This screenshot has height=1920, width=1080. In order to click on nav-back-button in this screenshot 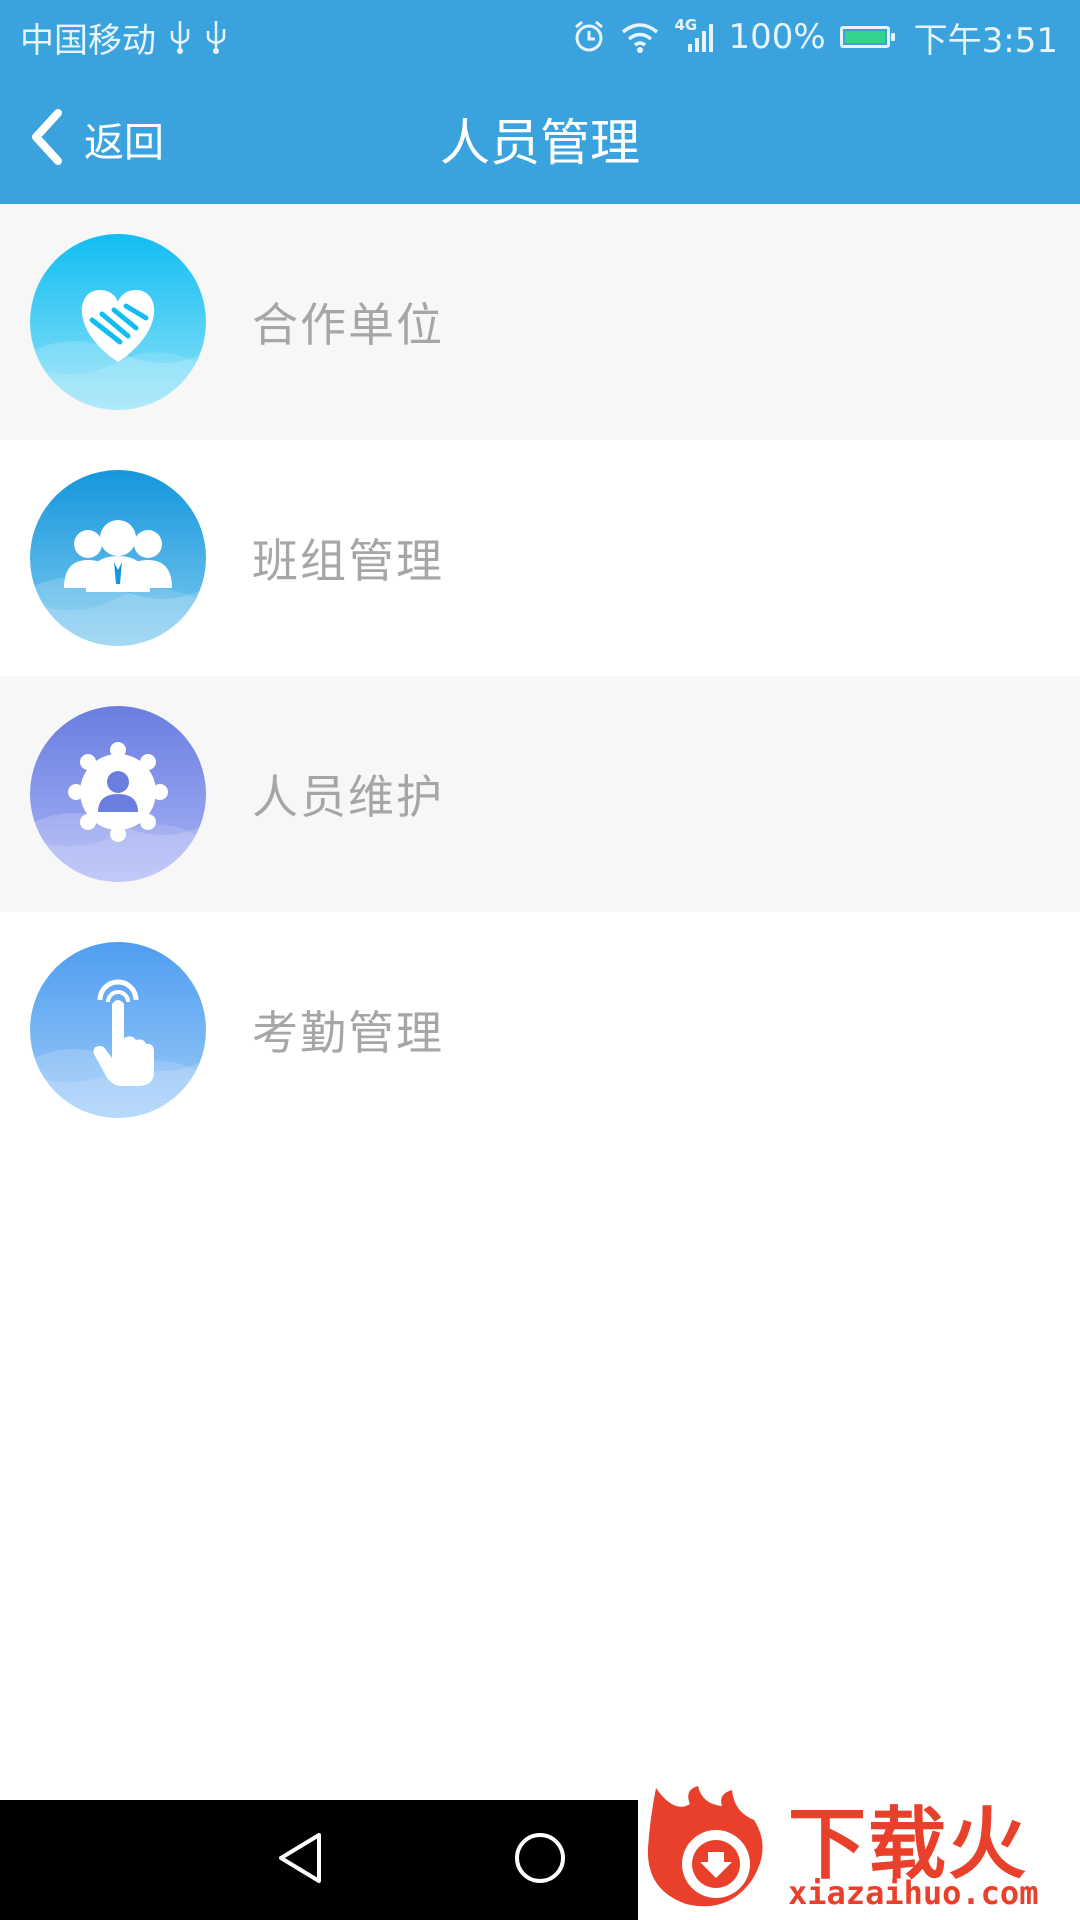, I will do `click(300, 1860)`.